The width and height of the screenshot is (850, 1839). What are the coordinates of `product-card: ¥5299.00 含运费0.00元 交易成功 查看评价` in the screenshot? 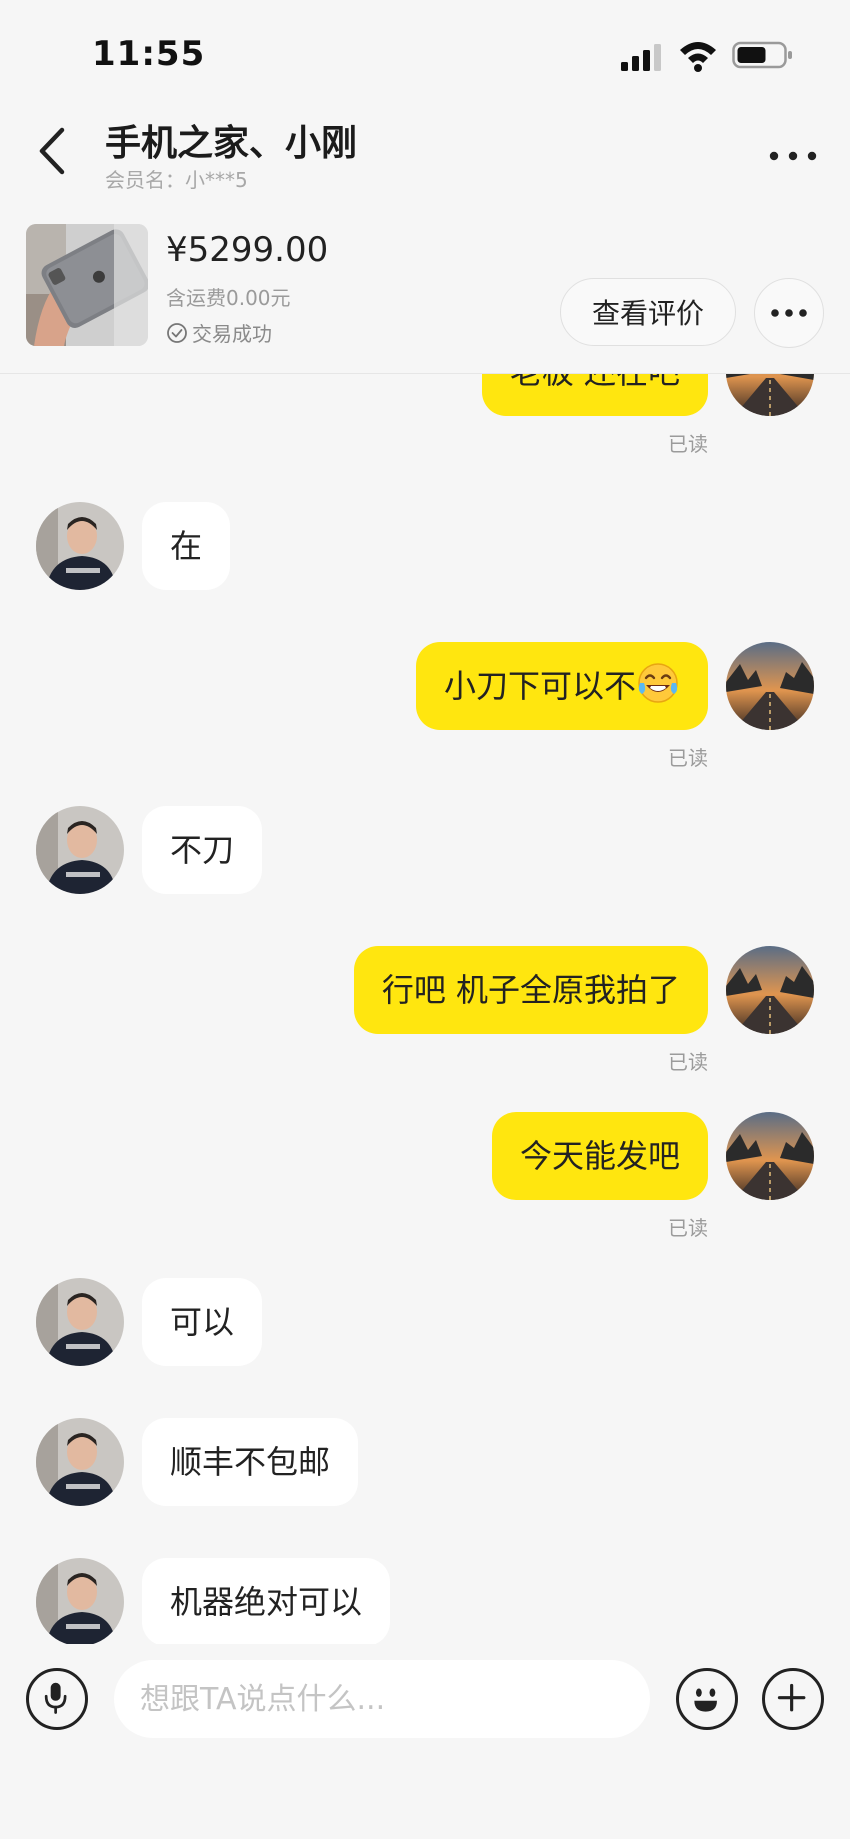 It's located at (425, 293).